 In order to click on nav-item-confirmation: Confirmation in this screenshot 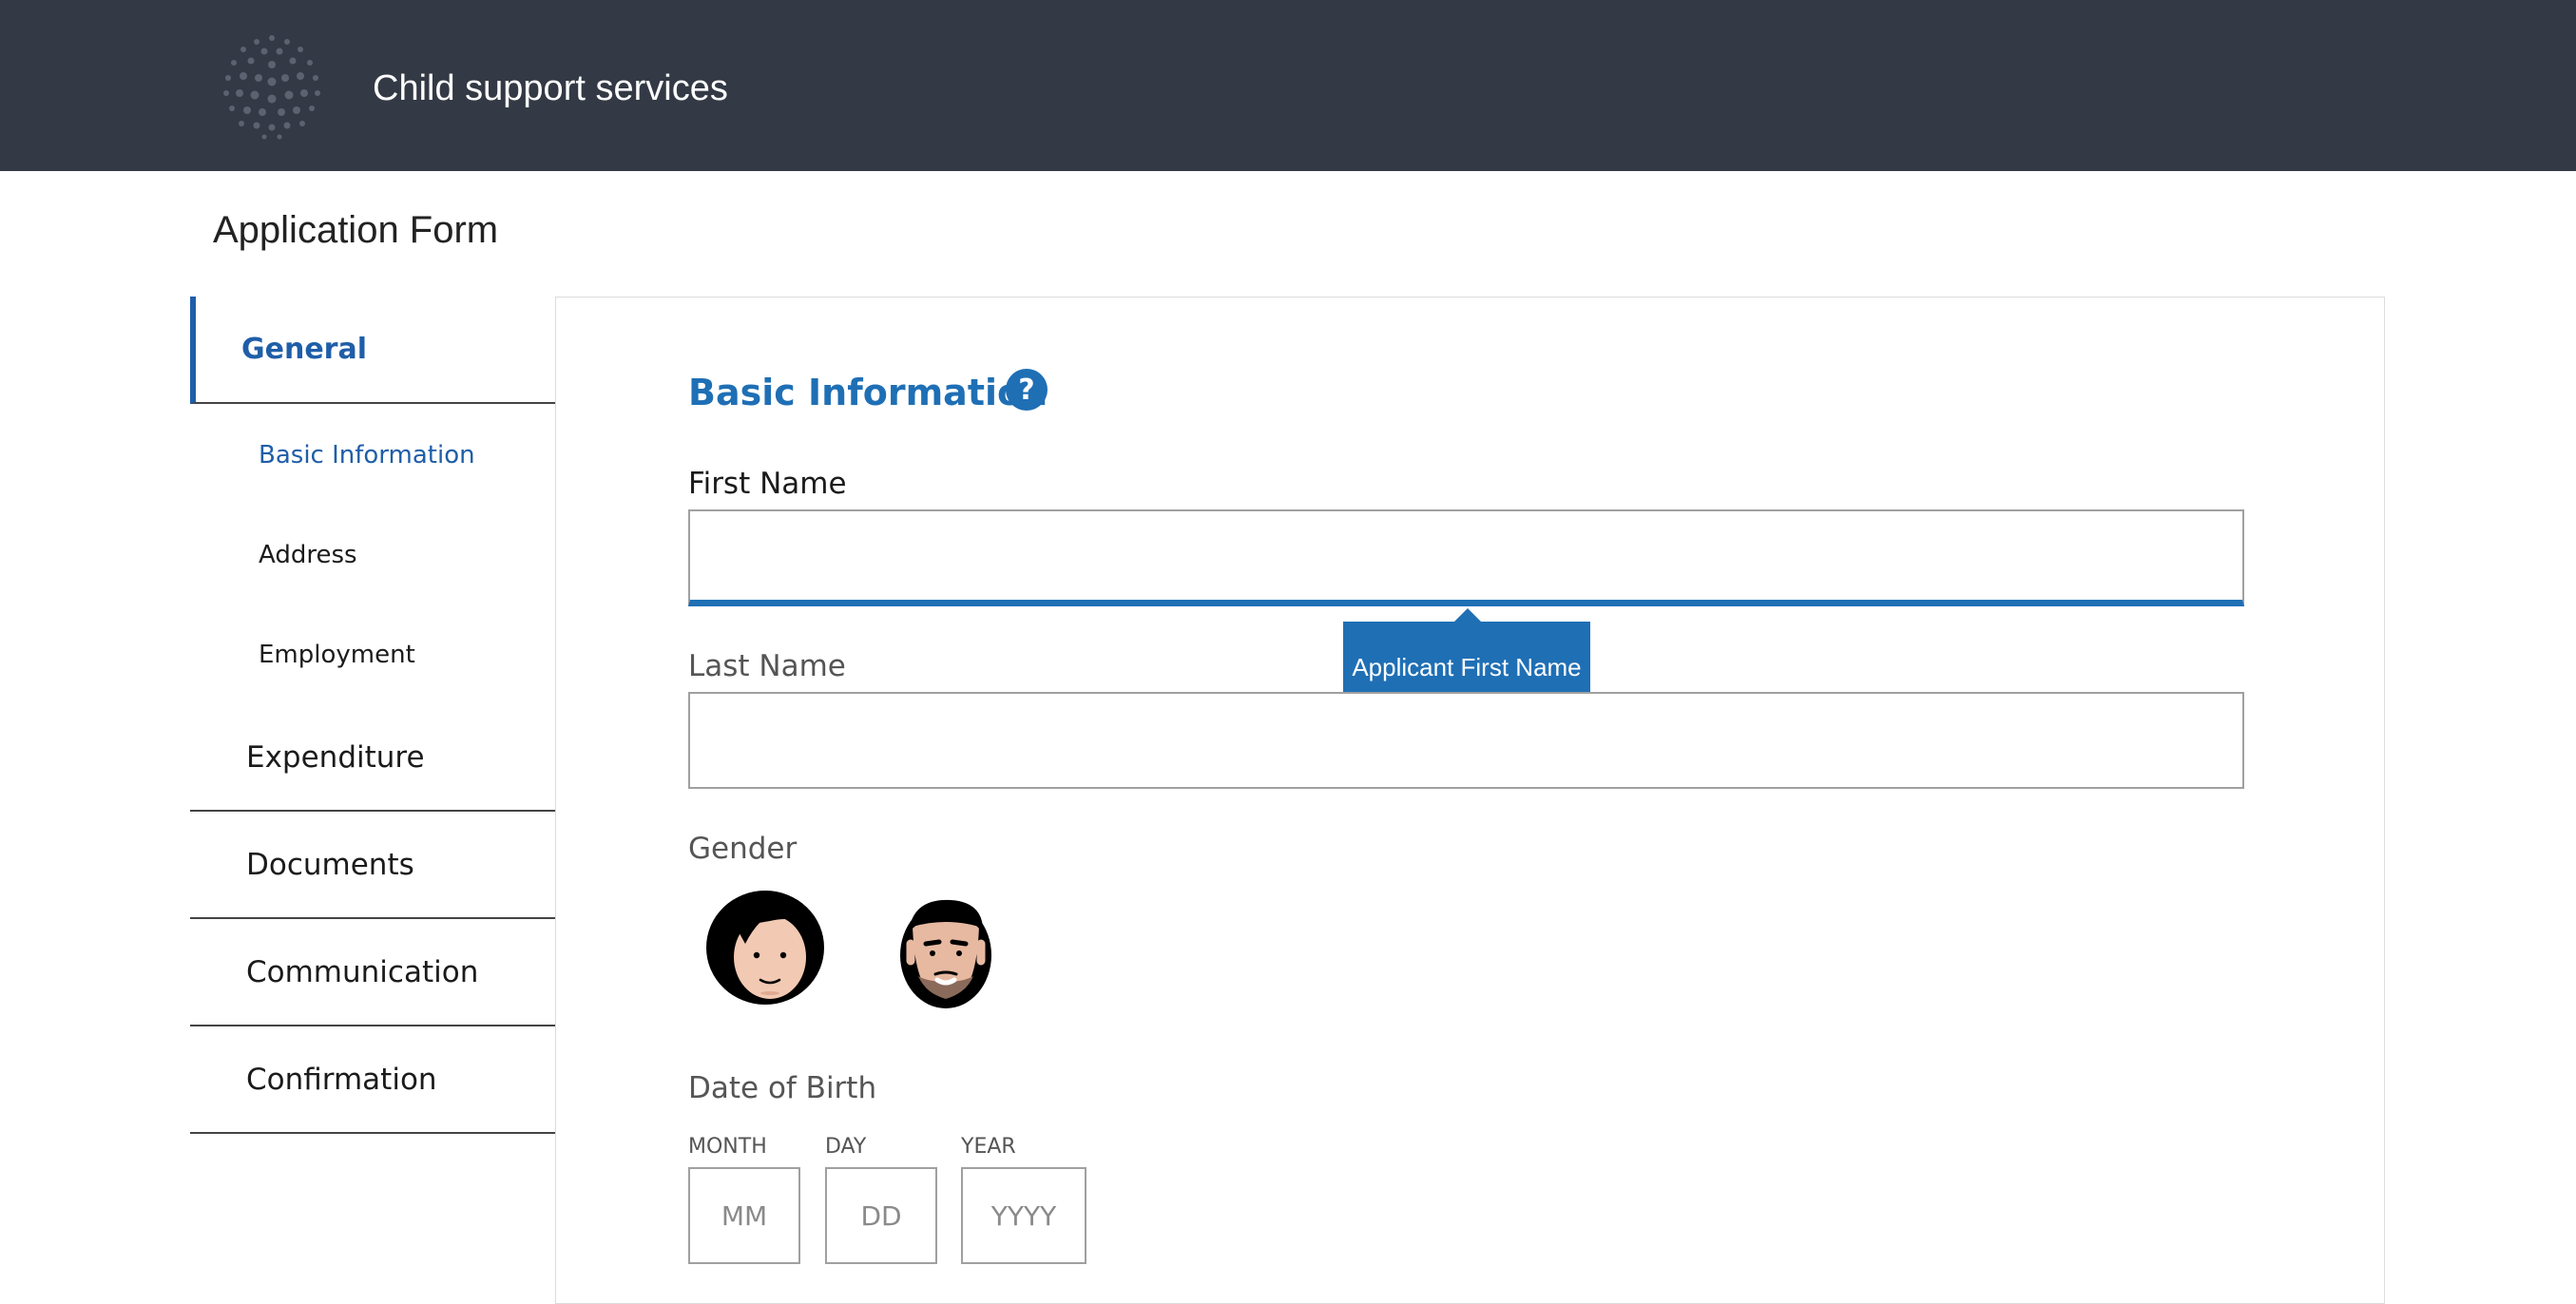, I will do `click(373, 1080)`.